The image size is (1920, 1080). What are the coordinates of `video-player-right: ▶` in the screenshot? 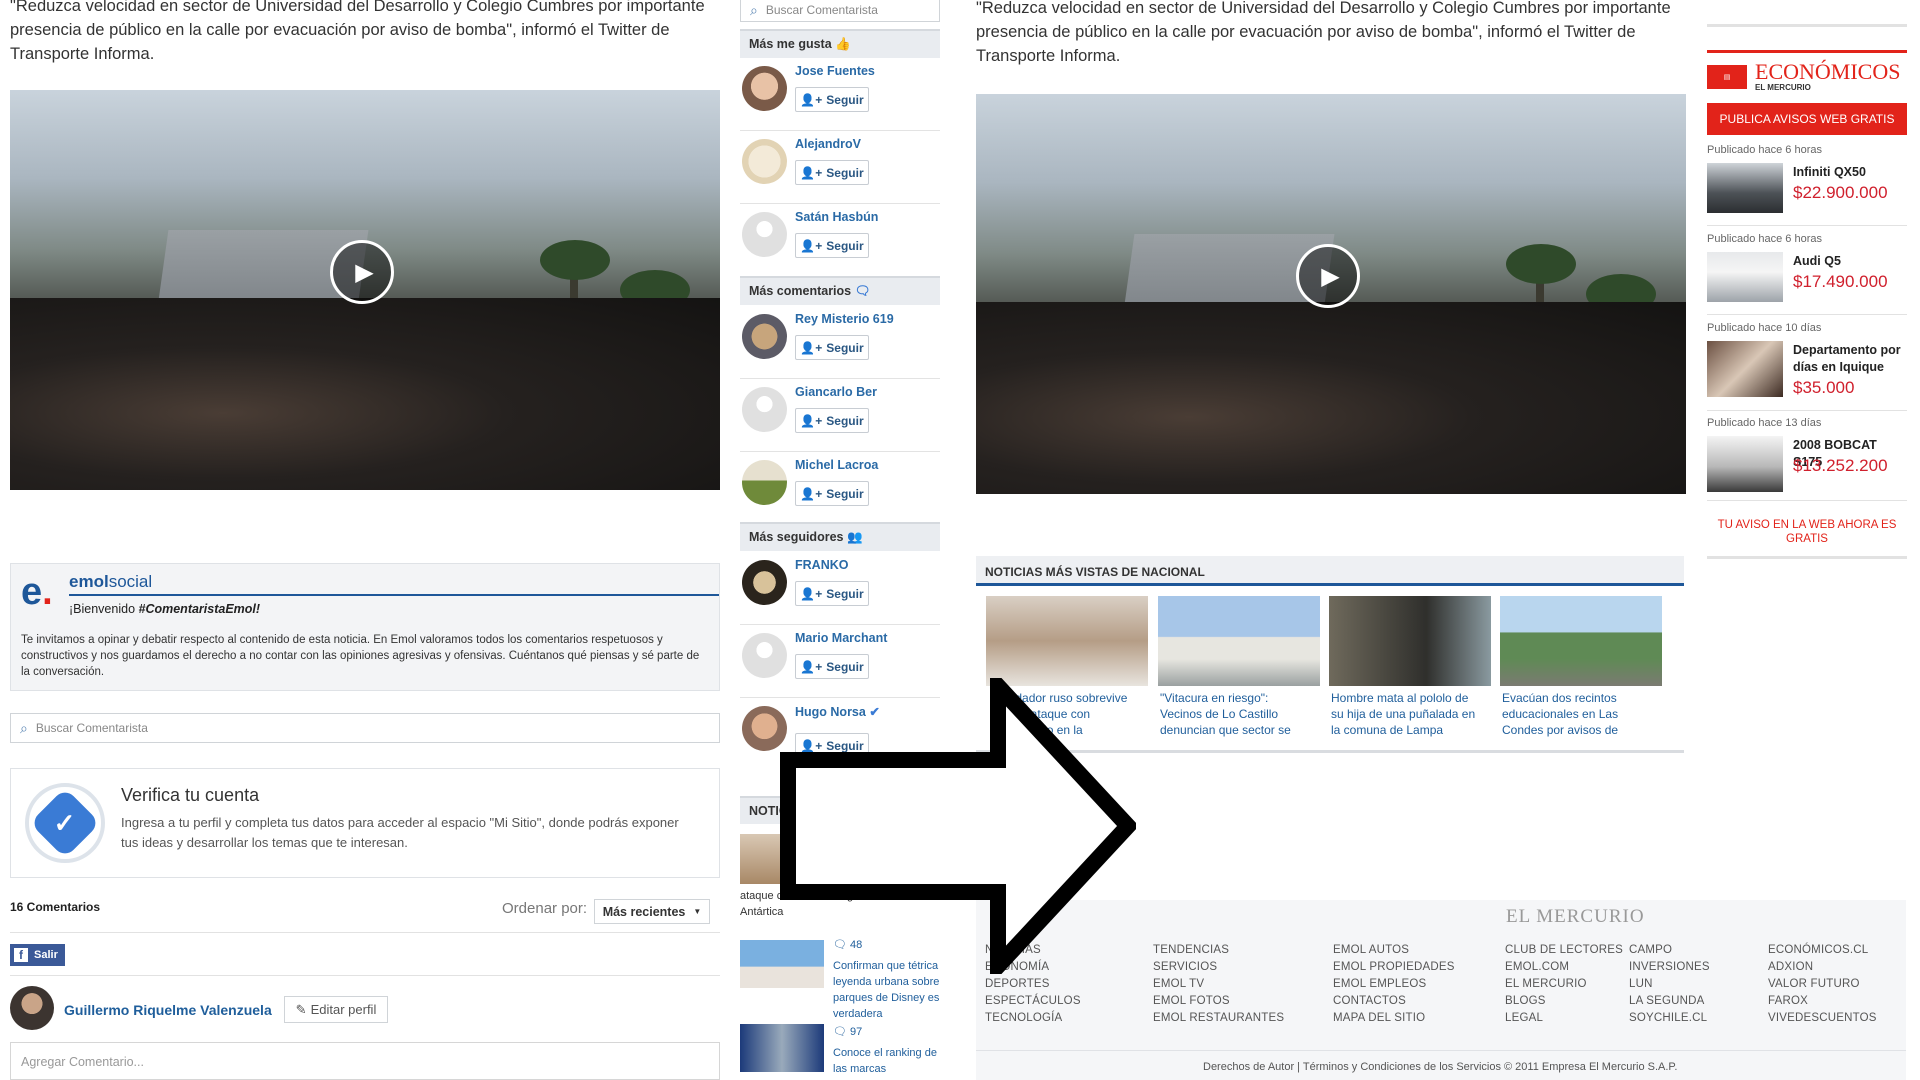 It's located at (1331, 294).